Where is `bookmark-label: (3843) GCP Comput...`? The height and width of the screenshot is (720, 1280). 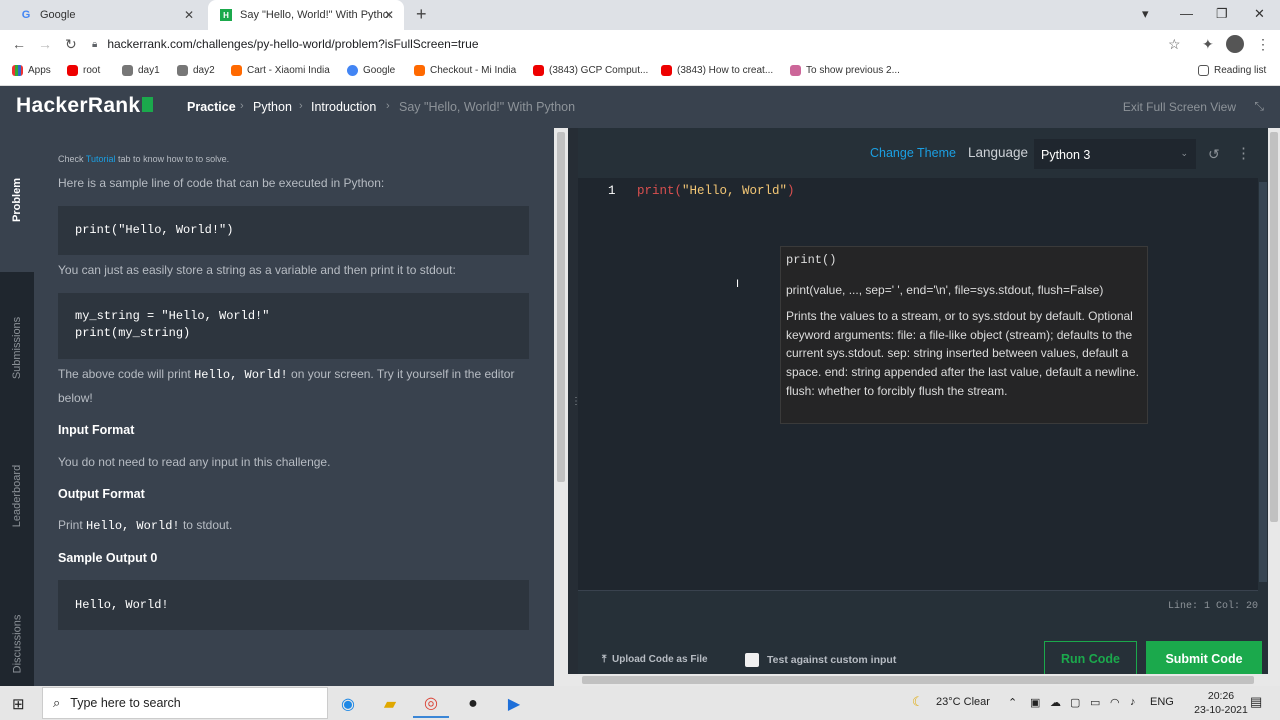
bookmark-label: (3843) GCP Comput... is located at coordinates (599, 70).